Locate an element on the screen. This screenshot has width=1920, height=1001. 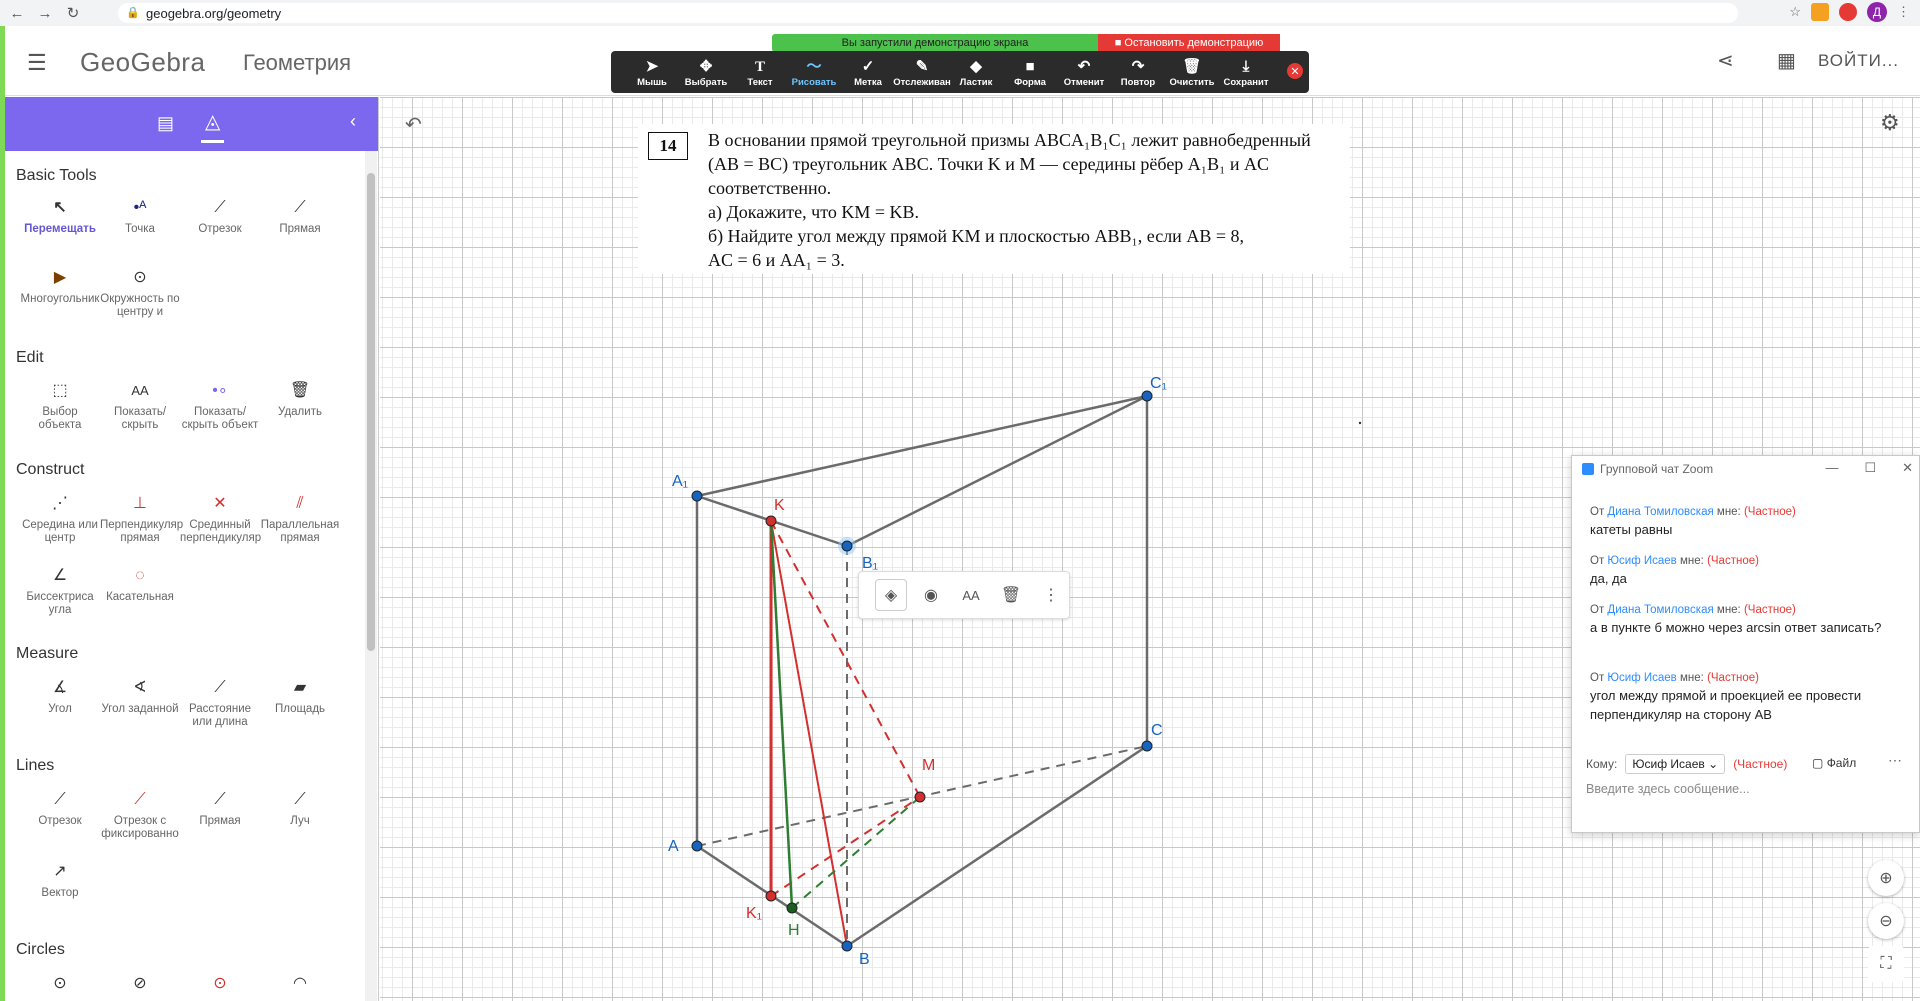
label-icon: AA is located at coordinates (140, 390).